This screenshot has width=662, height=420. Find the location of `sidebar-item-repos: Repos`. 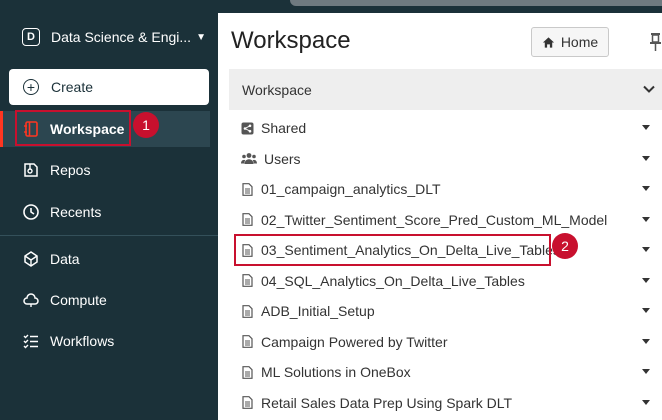

sidebar-item-repos: Repos is located at coordinates (105, 170).